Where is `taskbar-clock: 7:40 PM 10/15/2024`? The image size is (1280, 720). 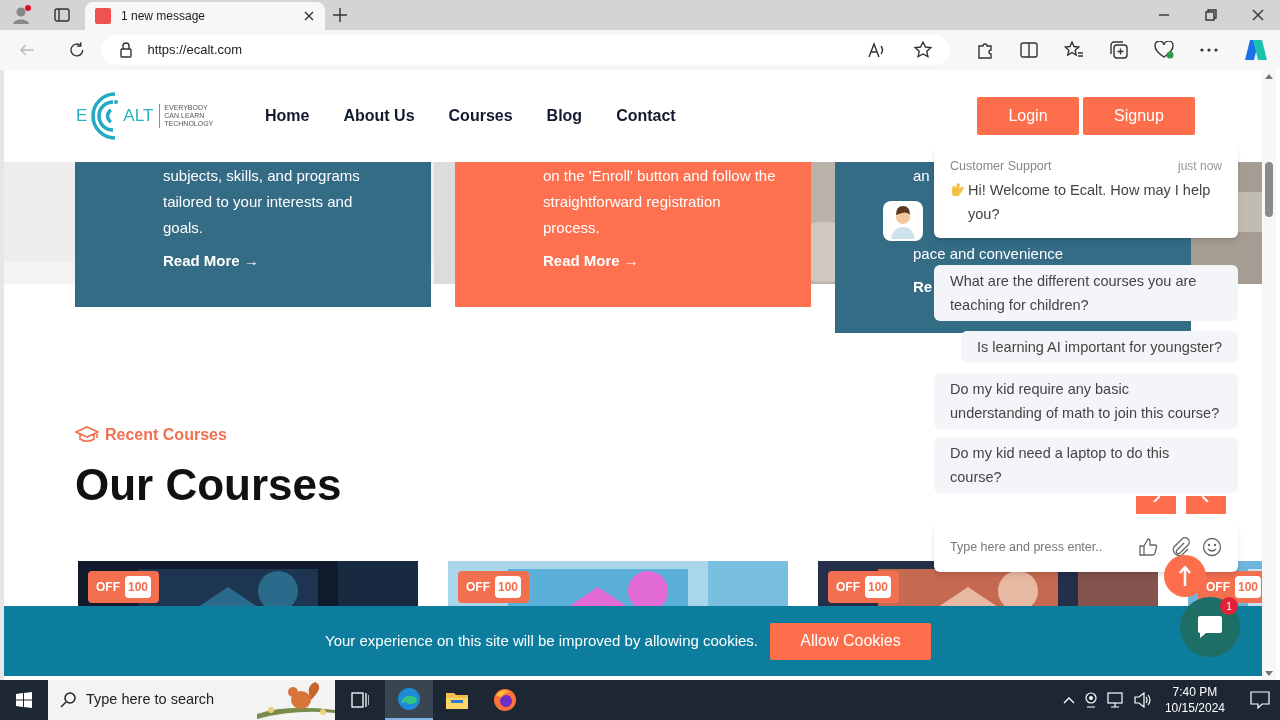 taskbar-clock: 7:40 PM 10/15/2024 is located at coordinates (1194, 700).